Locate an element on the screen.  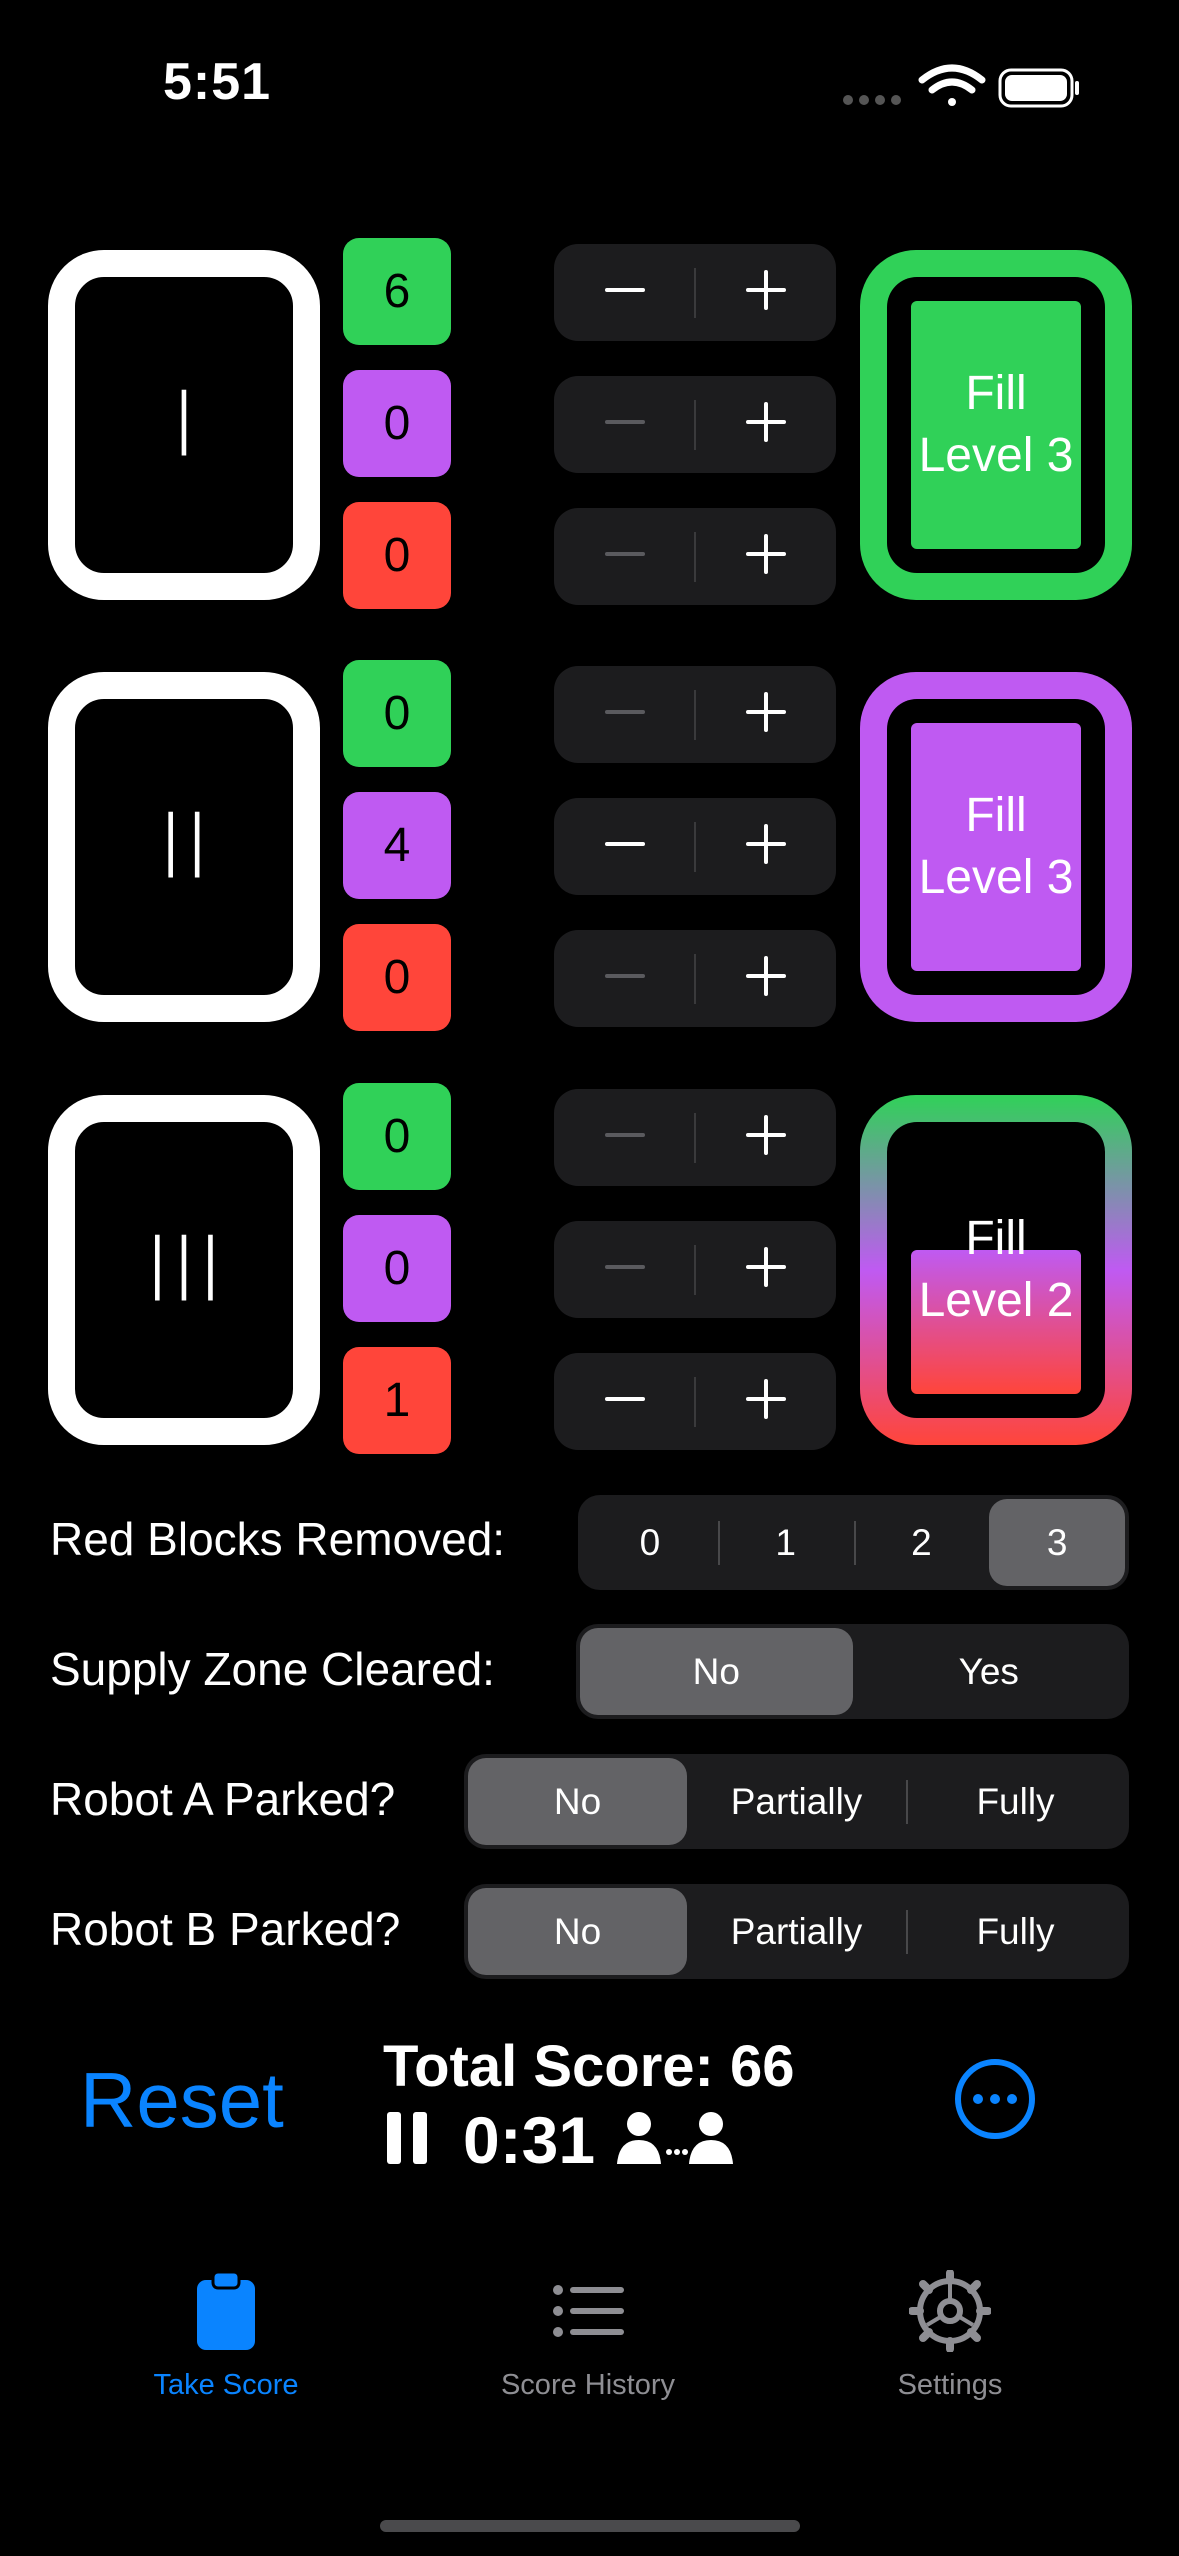
tab-label: Settings is located at coordinates (950, 2385).